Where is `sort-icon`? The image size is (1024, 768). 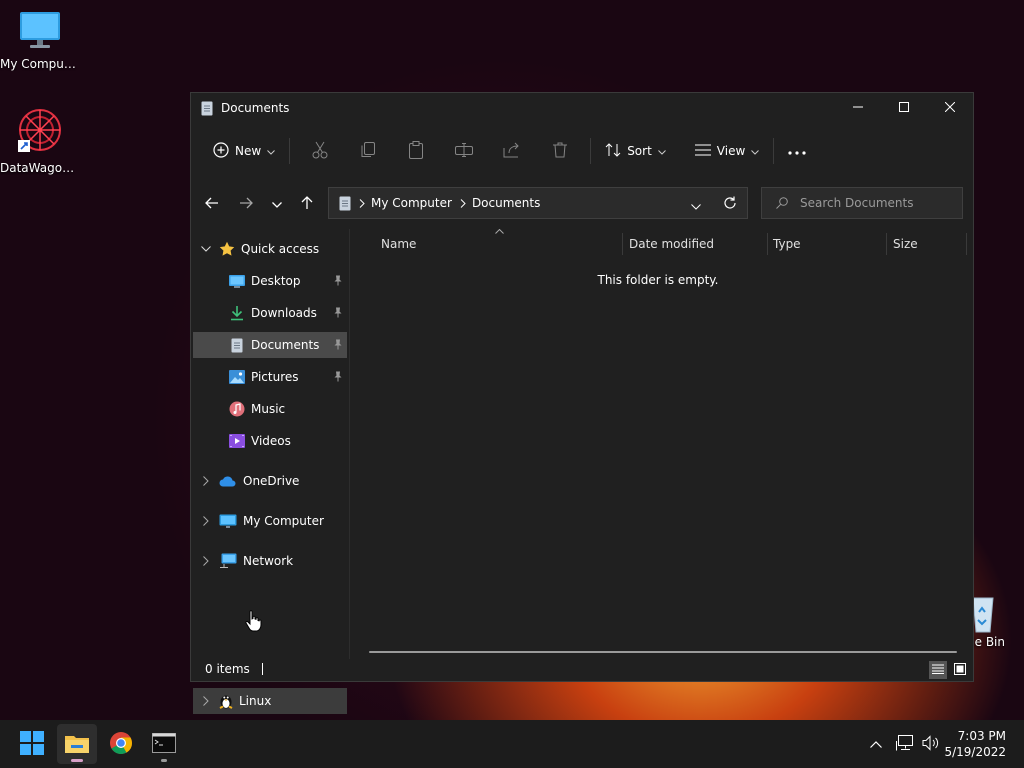 sort-icon is located at coordinates (613, 151).